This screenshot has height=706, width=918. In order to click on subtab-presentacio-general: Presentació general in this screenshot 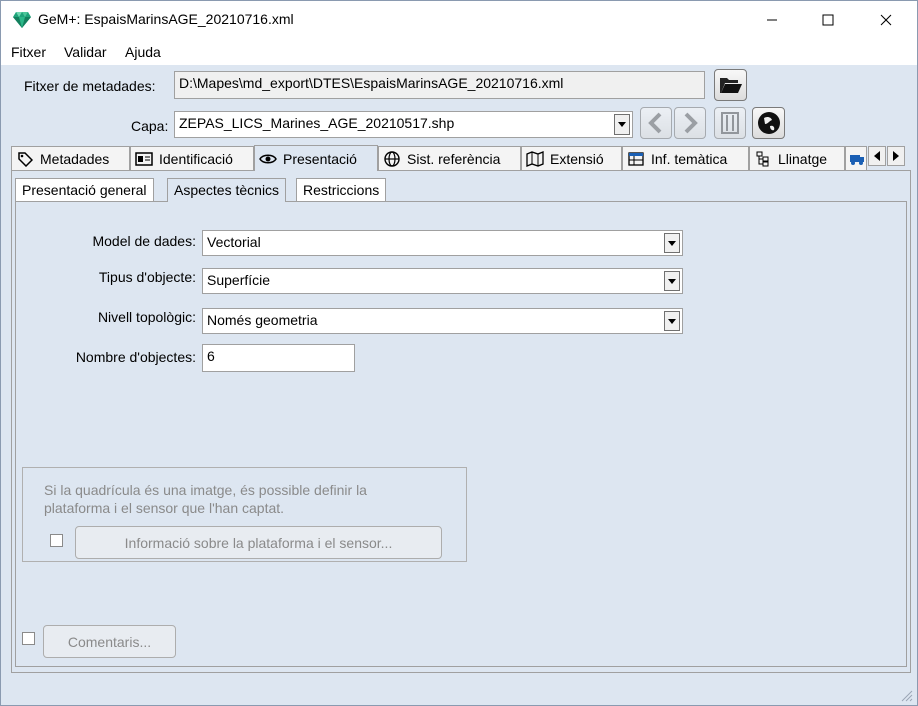, I will do `click(84, 190)`.